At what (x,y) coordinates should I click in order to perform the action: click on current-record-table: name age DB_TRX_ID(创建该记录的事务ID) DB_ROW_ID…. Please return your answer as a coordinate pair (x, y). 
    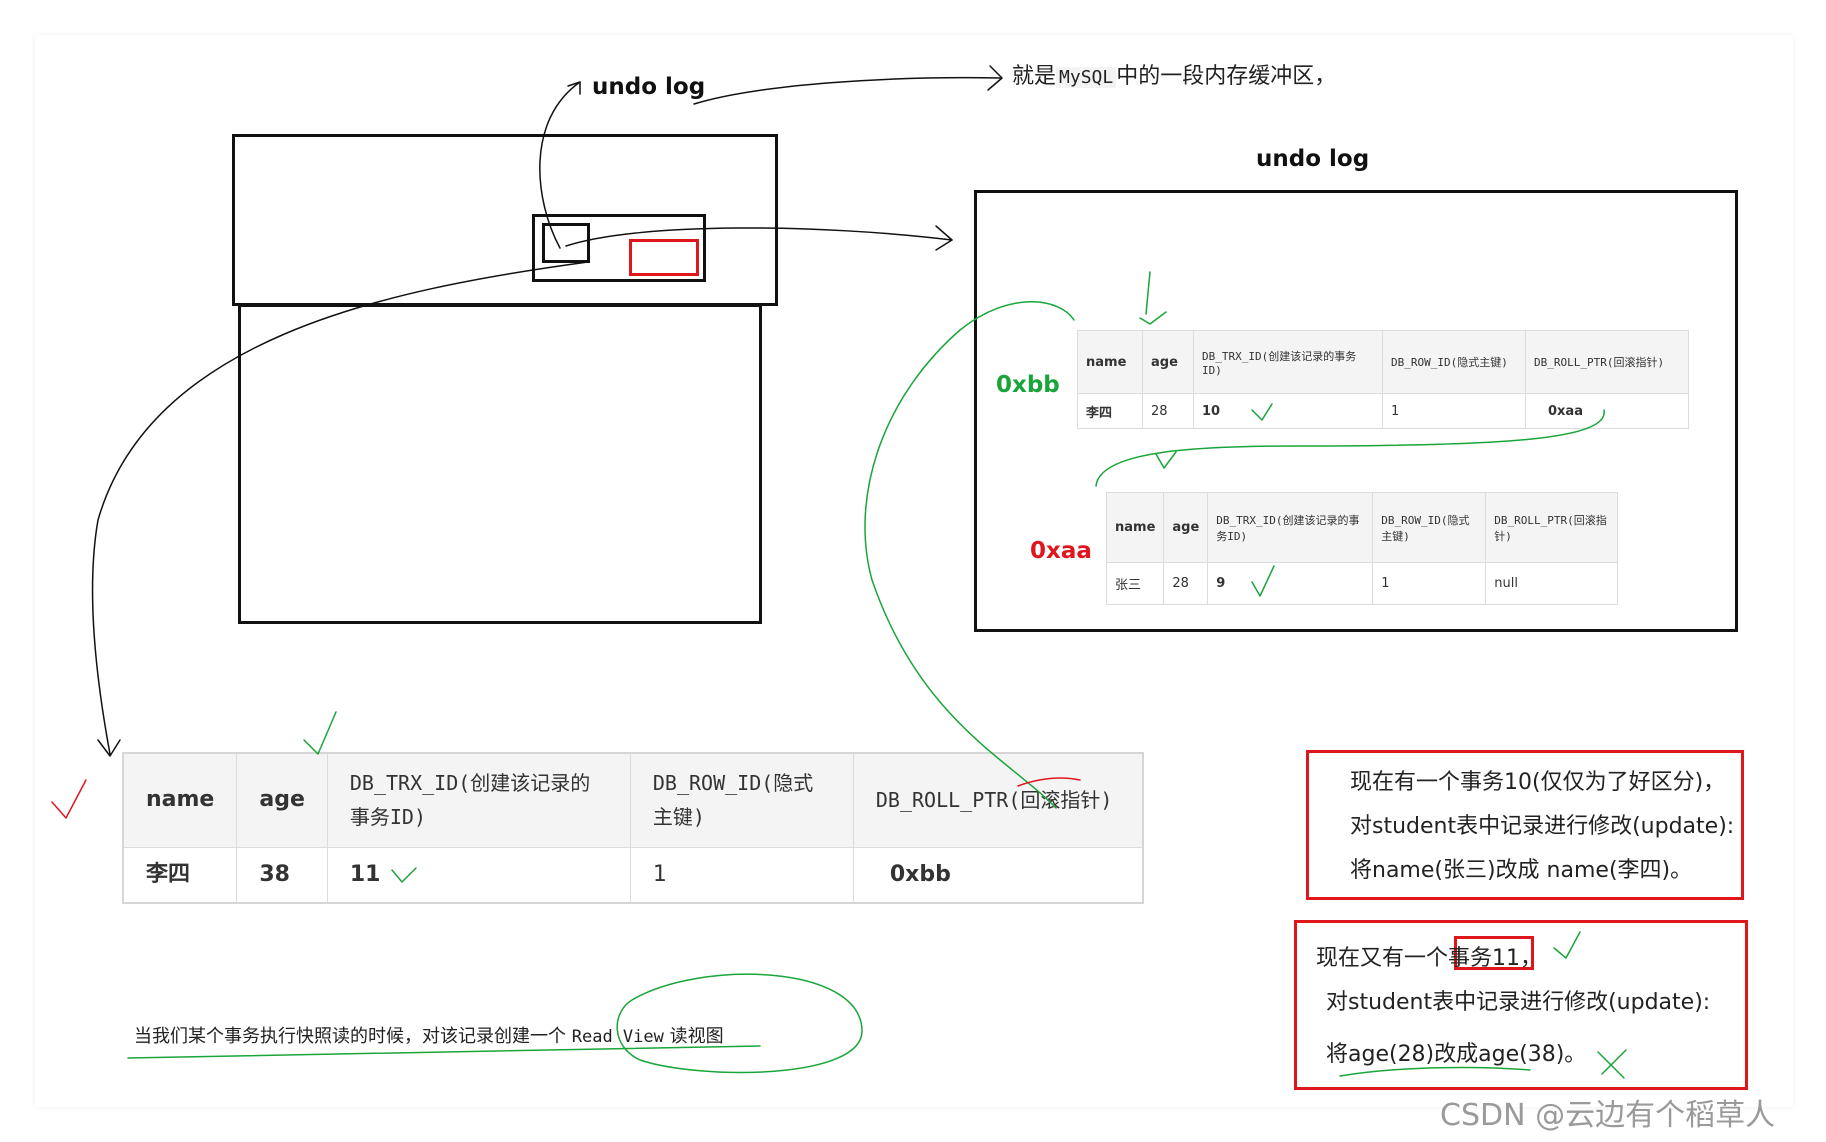
    Looking at the image, I should click on (633, 828).